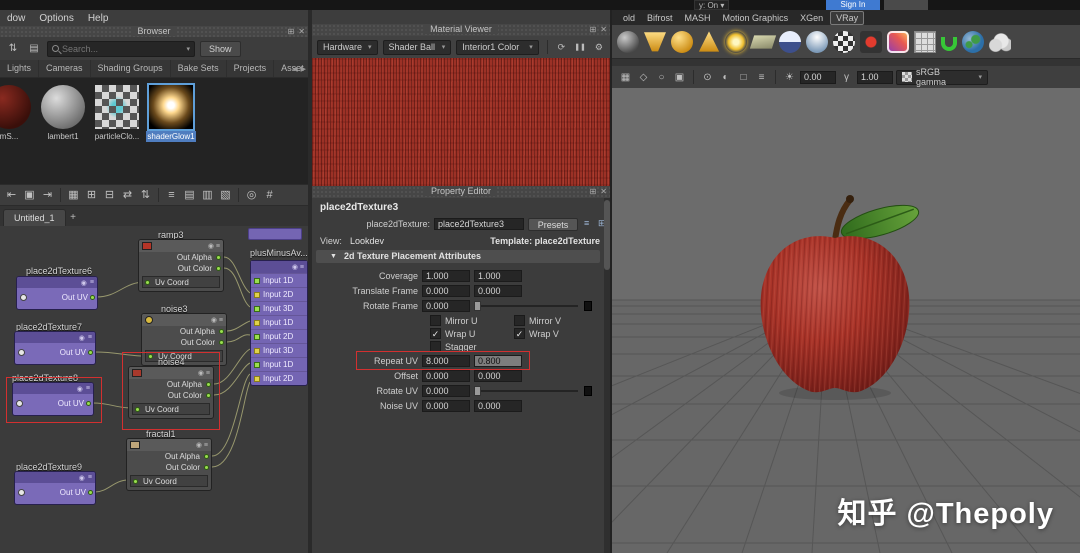 Image resolution: width=1080 pixels, height=553 pixels. I want to click on translate-frame-u-field, so click(446, 291).